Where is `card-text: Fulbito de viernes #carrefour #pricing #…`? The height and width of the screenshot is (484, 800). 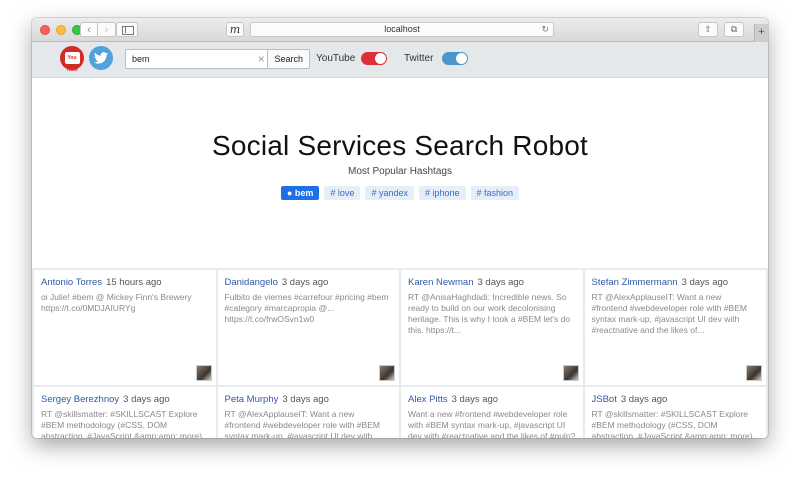 card-text: Fulbito de viernes #carrefour #pricing #… is located at coordinates (306, 308).